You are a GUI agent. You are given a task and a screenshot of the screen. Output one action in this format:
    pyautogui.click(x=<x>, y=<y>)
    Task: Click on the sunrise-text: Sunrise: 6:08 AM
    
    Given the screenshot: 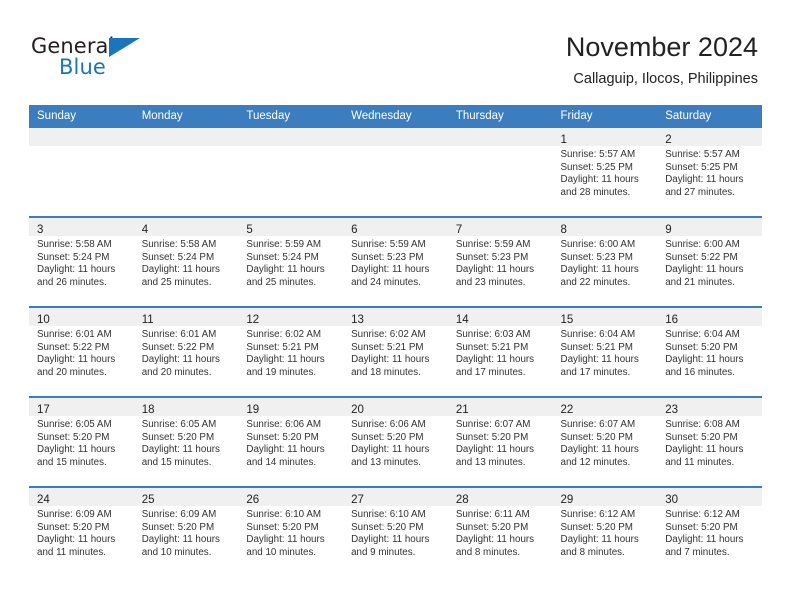 What is the action you would take?
    pyautogui.click(x=702, y=424)
    